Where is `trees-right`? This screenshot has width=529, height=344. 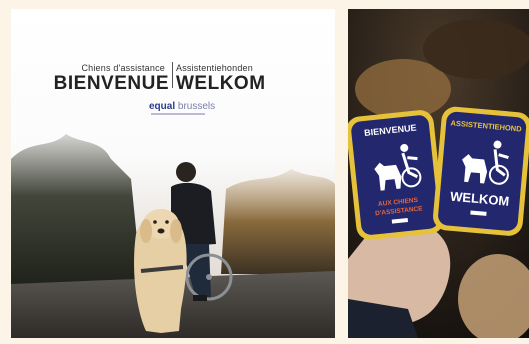
trees-right is located at coordinates (278, 221).